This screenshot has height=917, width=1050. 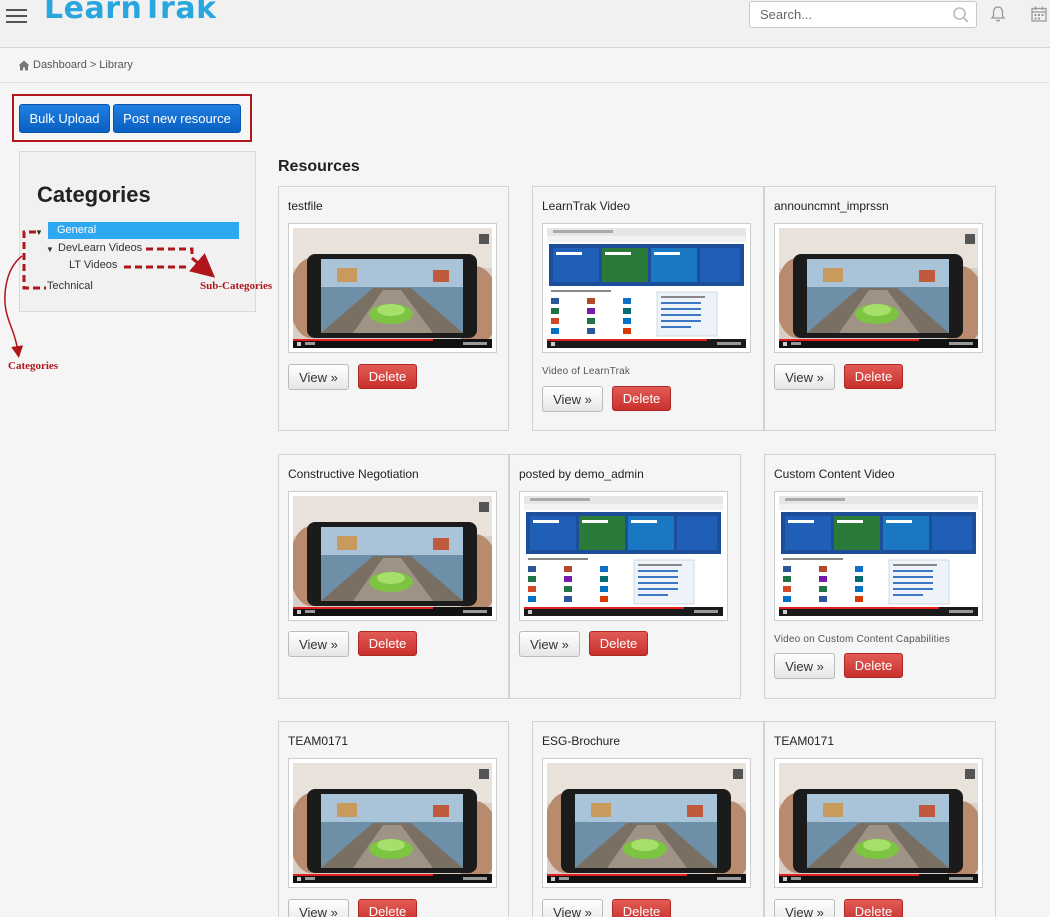 What do you see at coordinates (581, 741) in the screenshot?
I see `resource-title: ESG-Brochure` at bounding box center [581, 741].